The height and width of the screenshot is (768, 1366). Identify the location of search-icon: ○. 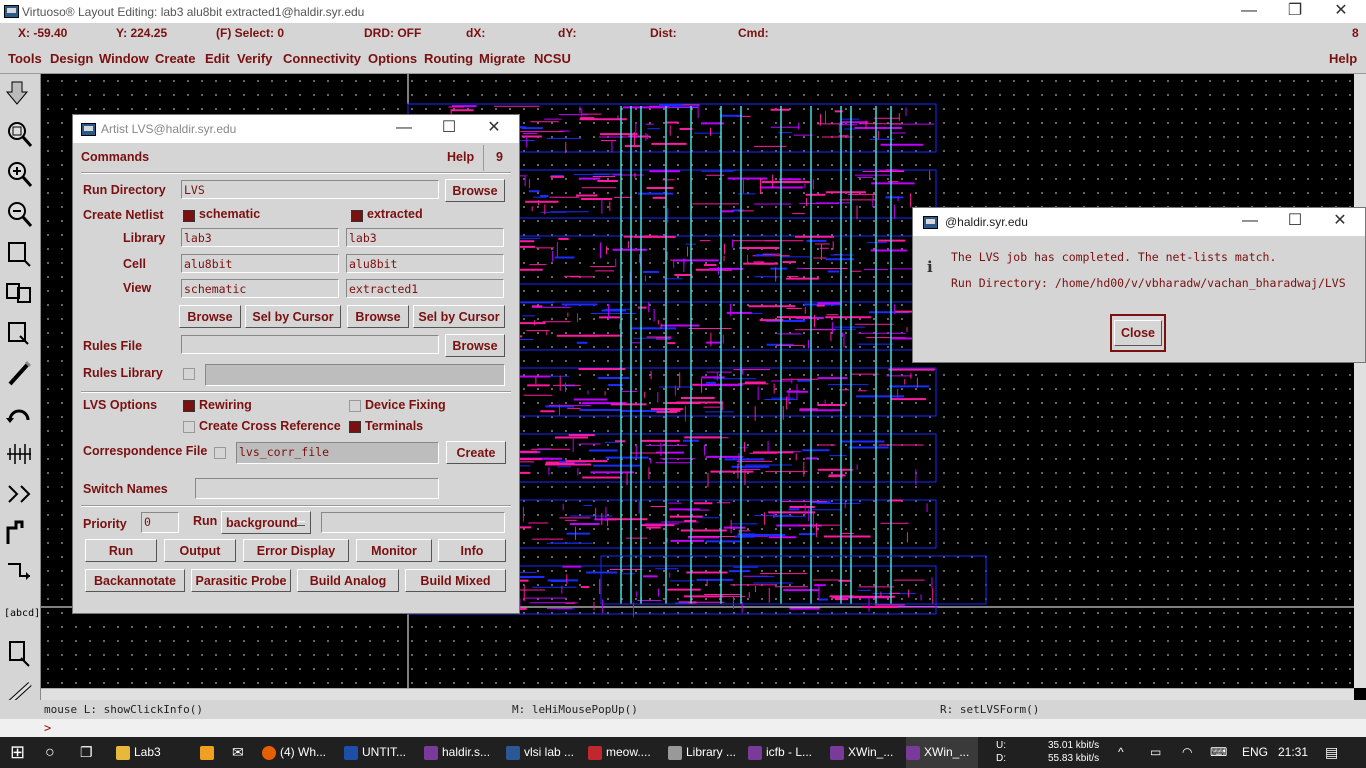
(55, 752).